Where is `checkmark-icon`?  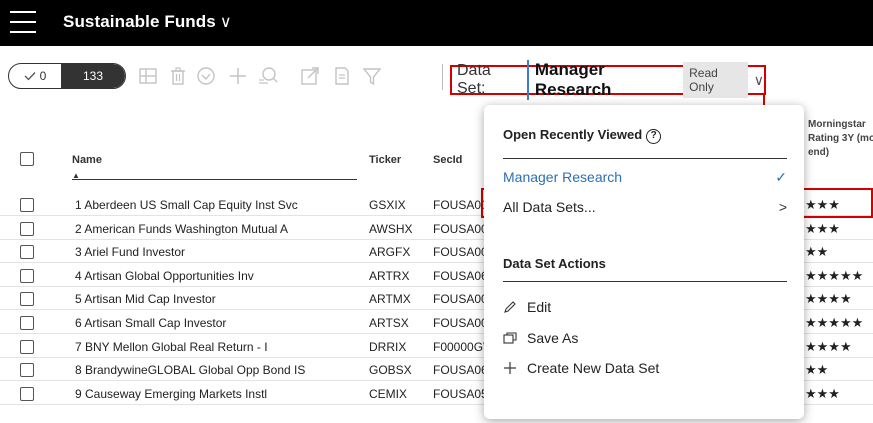
checkmark-icon is located at coordinates (30, 76).